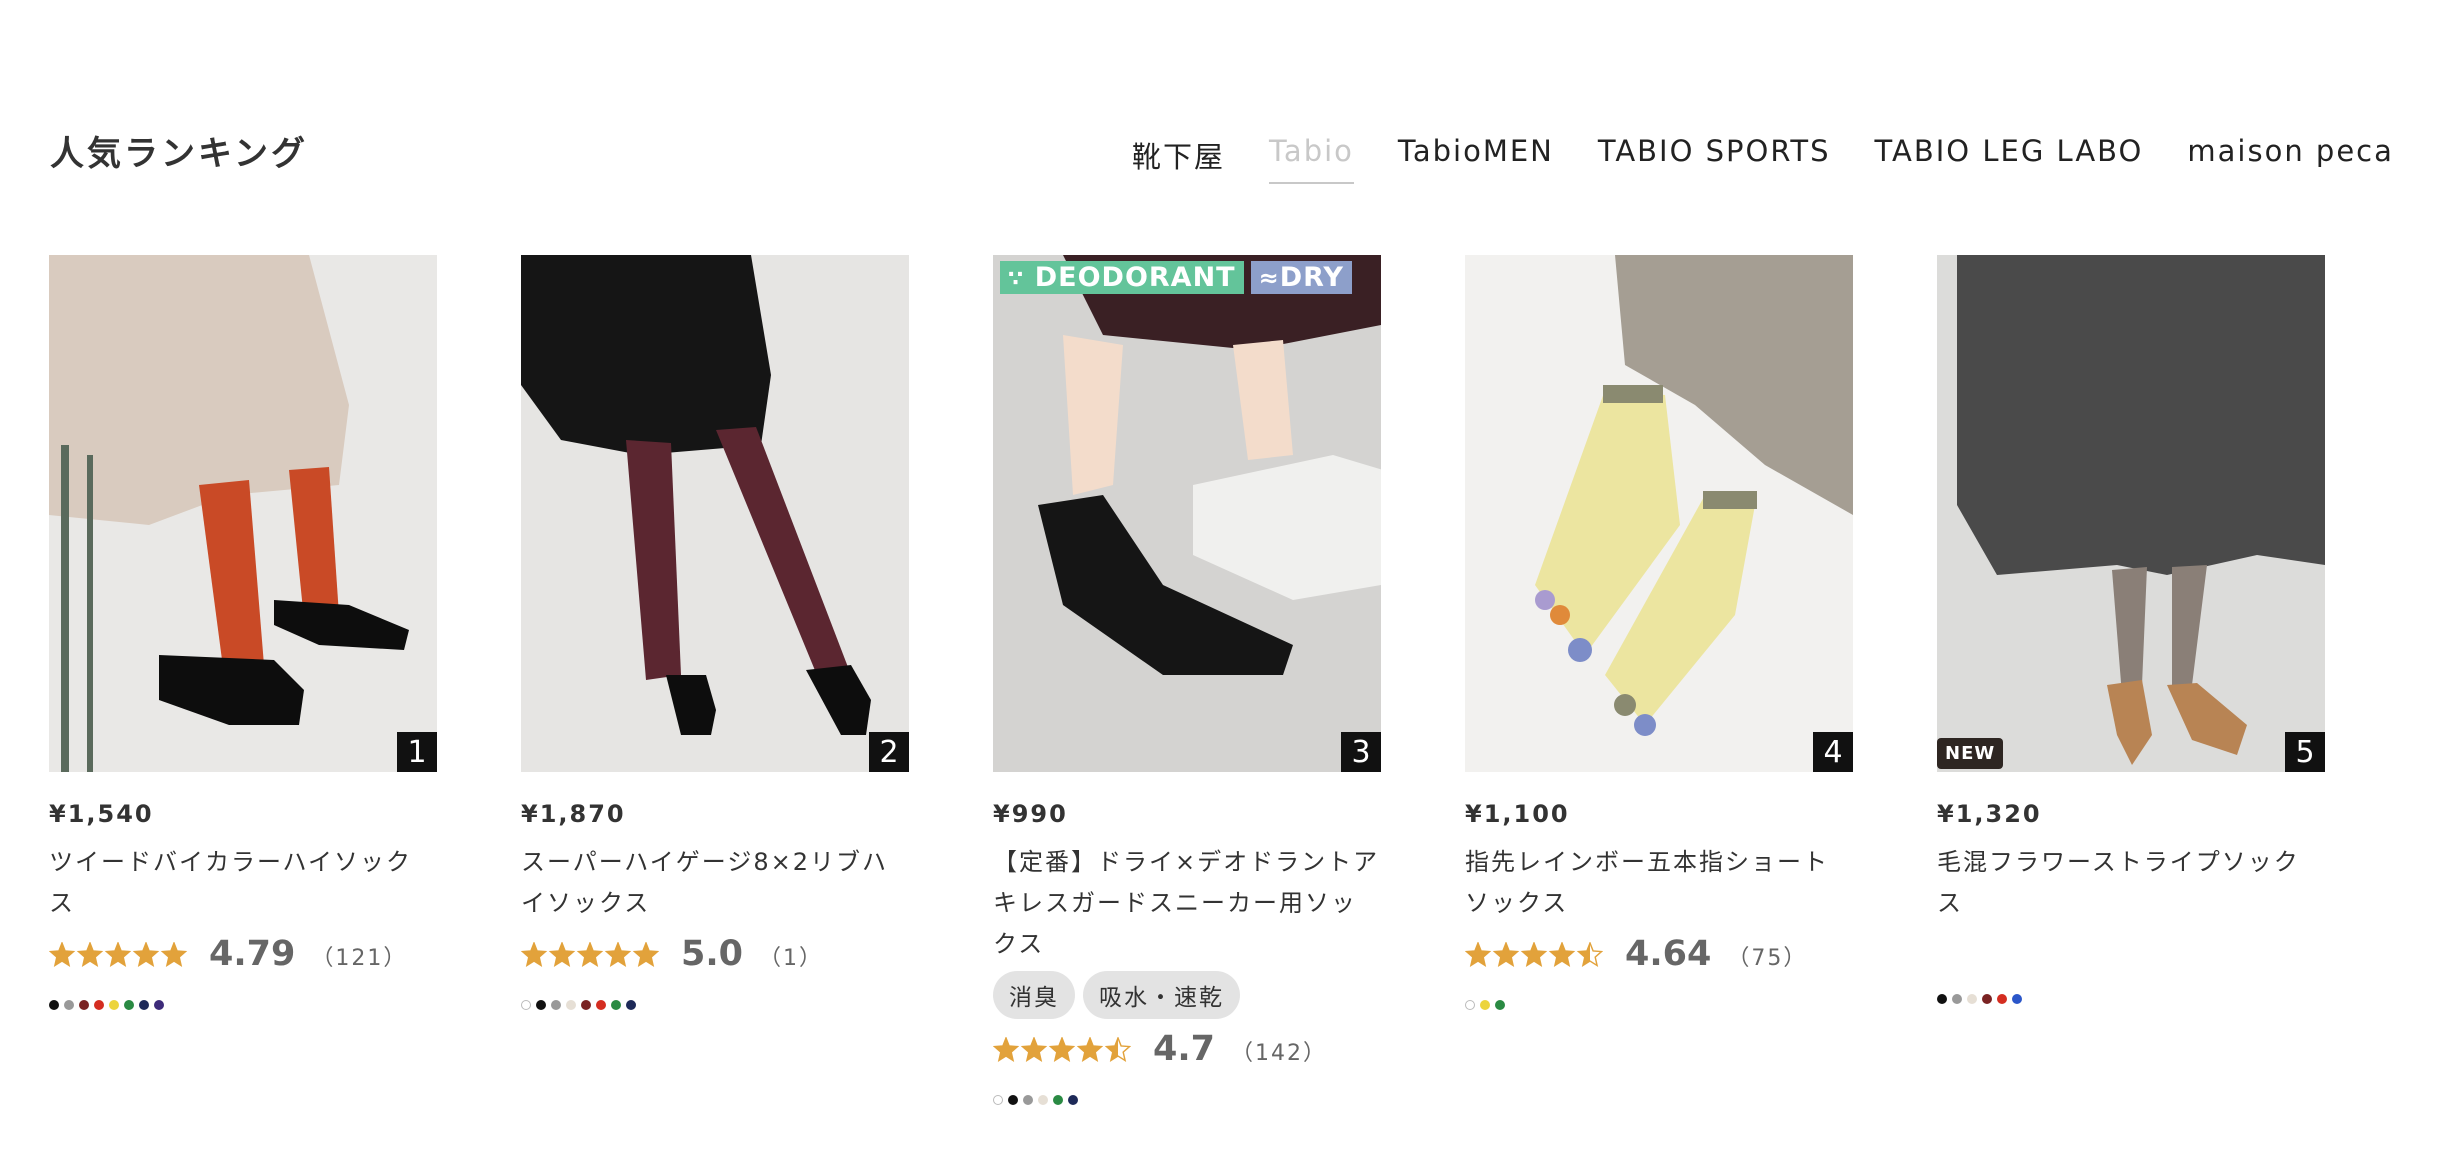 The width and height of the screenshot is (2448, 1170). I want to click on product-photo, so click(2131, 513).